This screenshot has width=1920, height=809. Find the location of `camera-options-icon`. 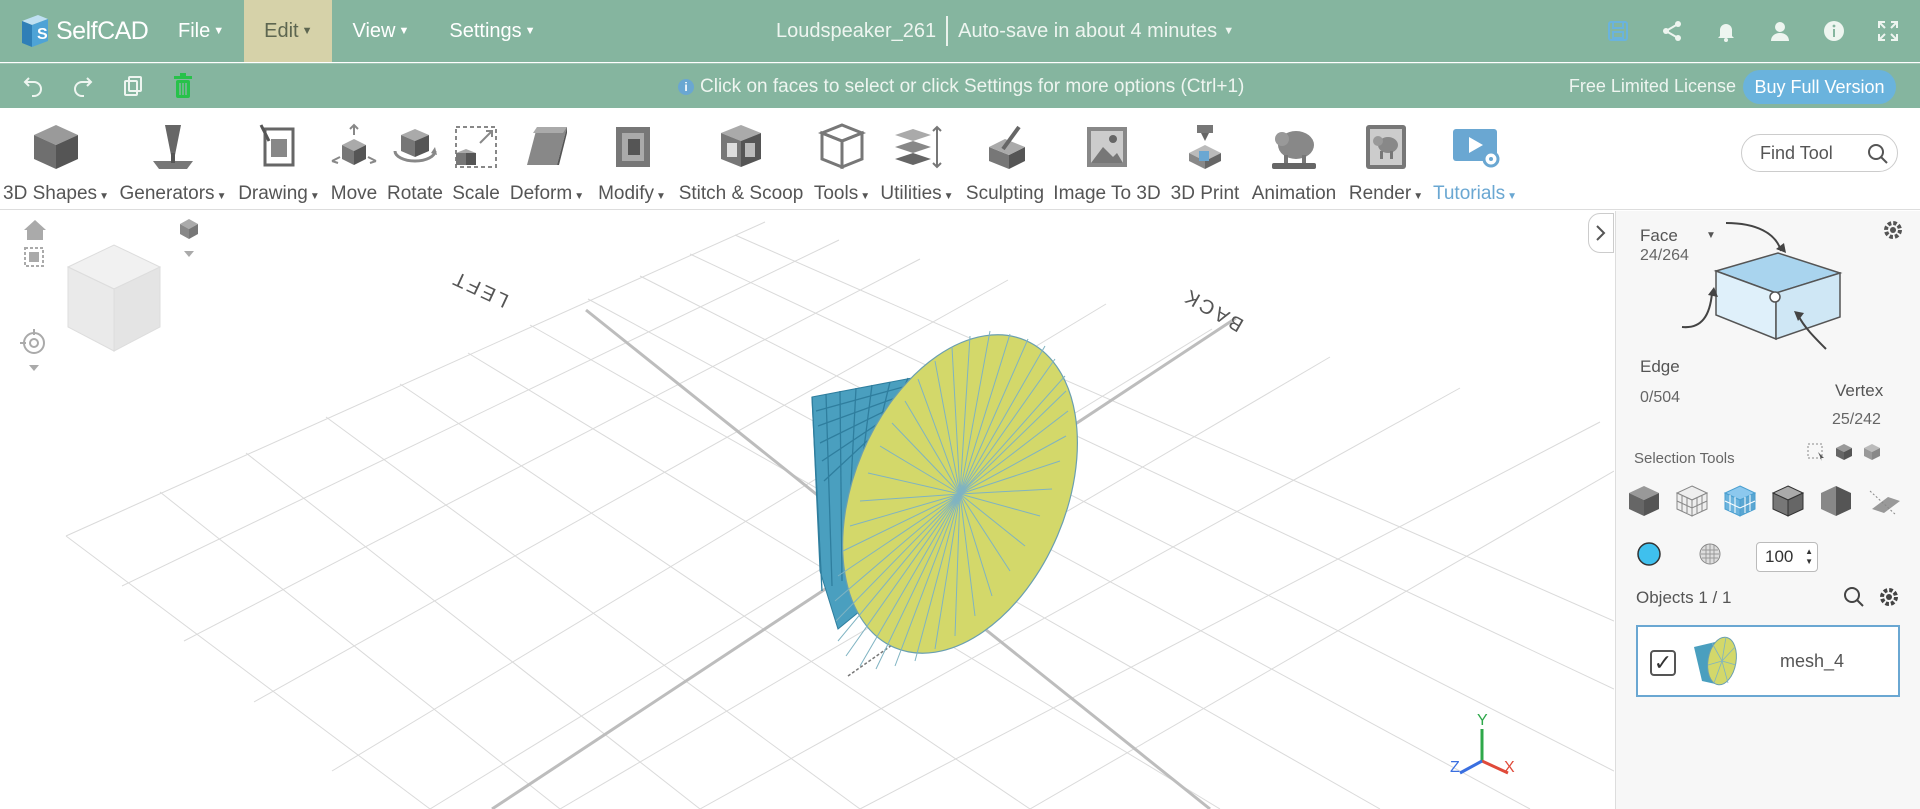

camera-options-icon is located at coordinates (189, 238).